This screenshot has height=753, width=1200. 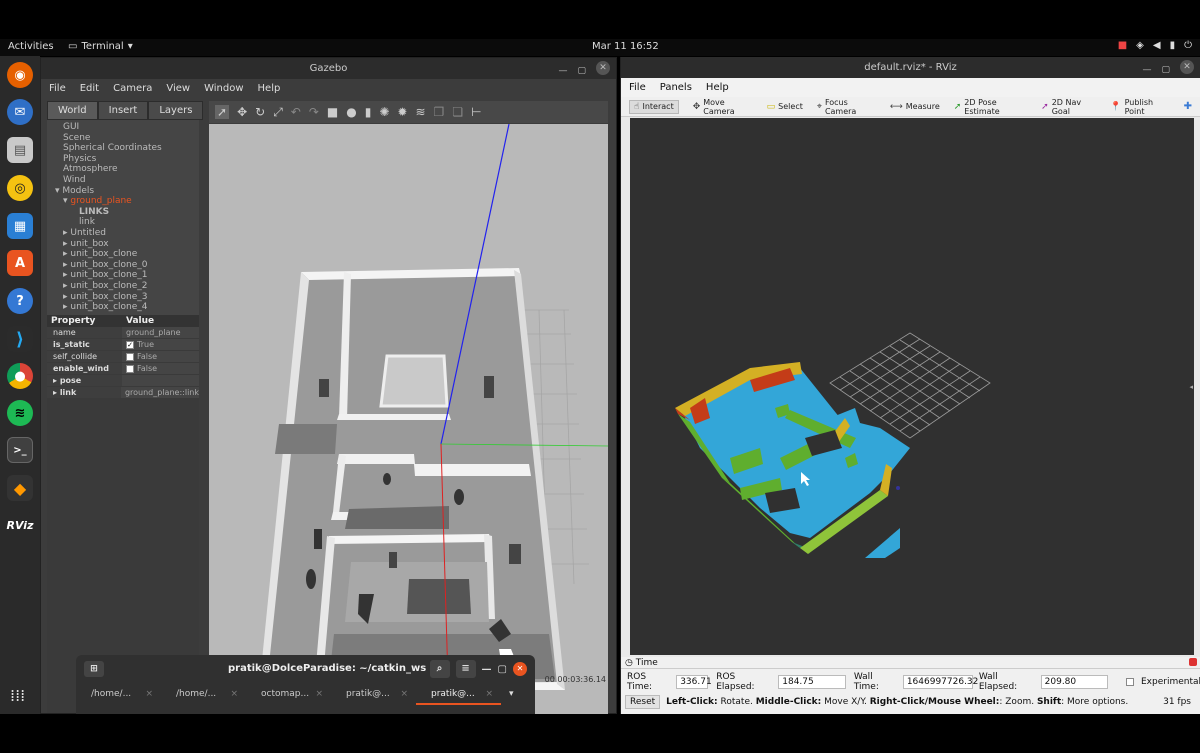 What do you see at coordinates (130, 368) in the screenshot?
I see `property-checkbox` at bounding box center [130, 368].